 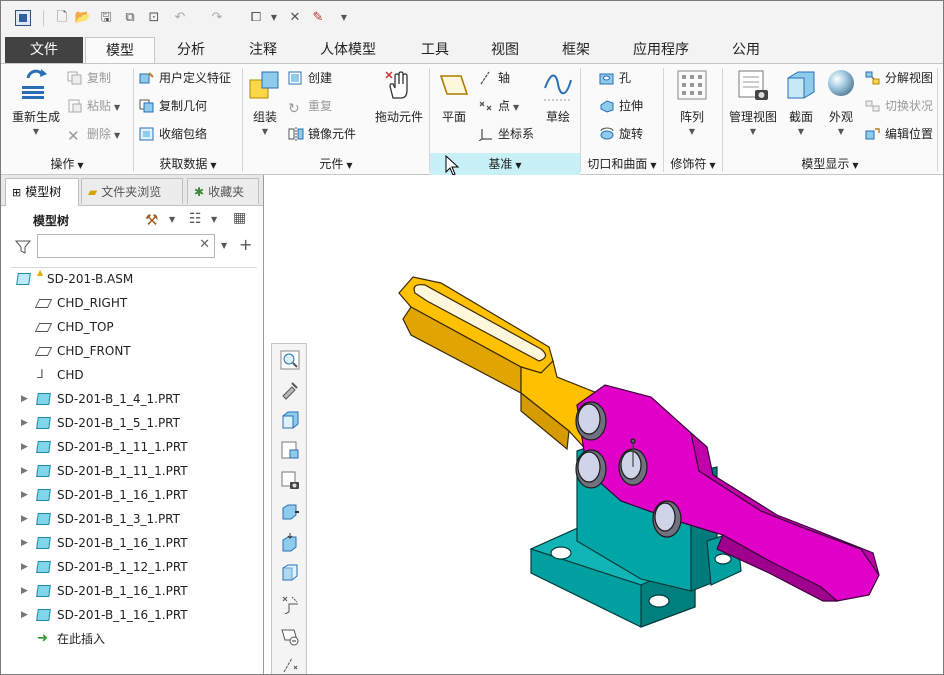 What do you see at coordinates (265, 131) in the screenshot?
I see `assemble-dropdown-icon: ▼` at bounding box center [265, 131].